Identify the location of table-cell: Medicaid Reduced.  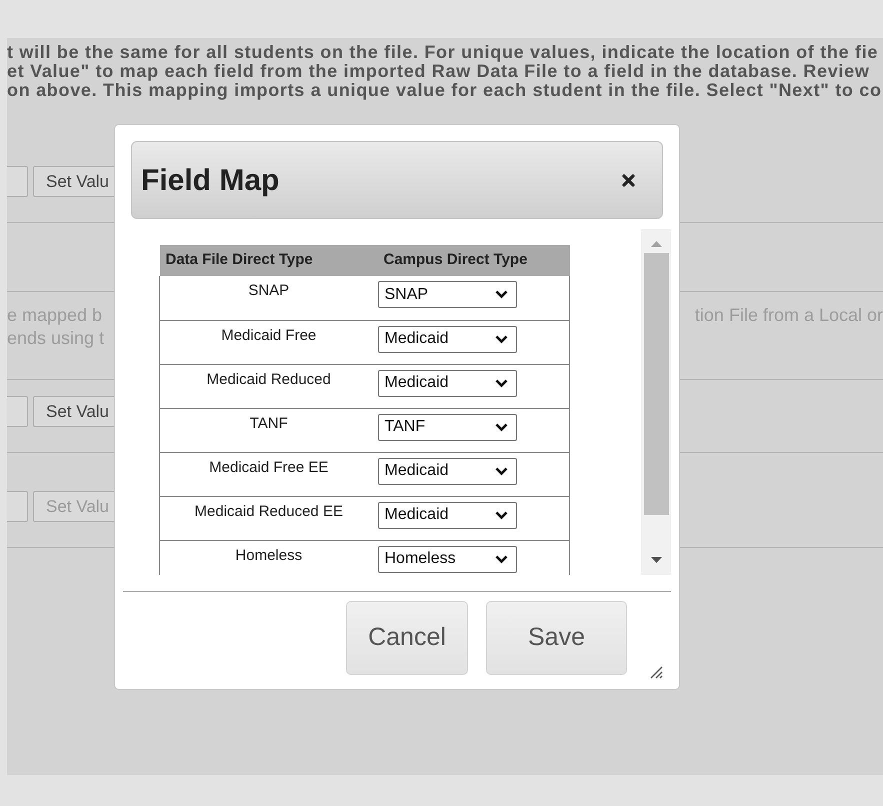
(268, 379).